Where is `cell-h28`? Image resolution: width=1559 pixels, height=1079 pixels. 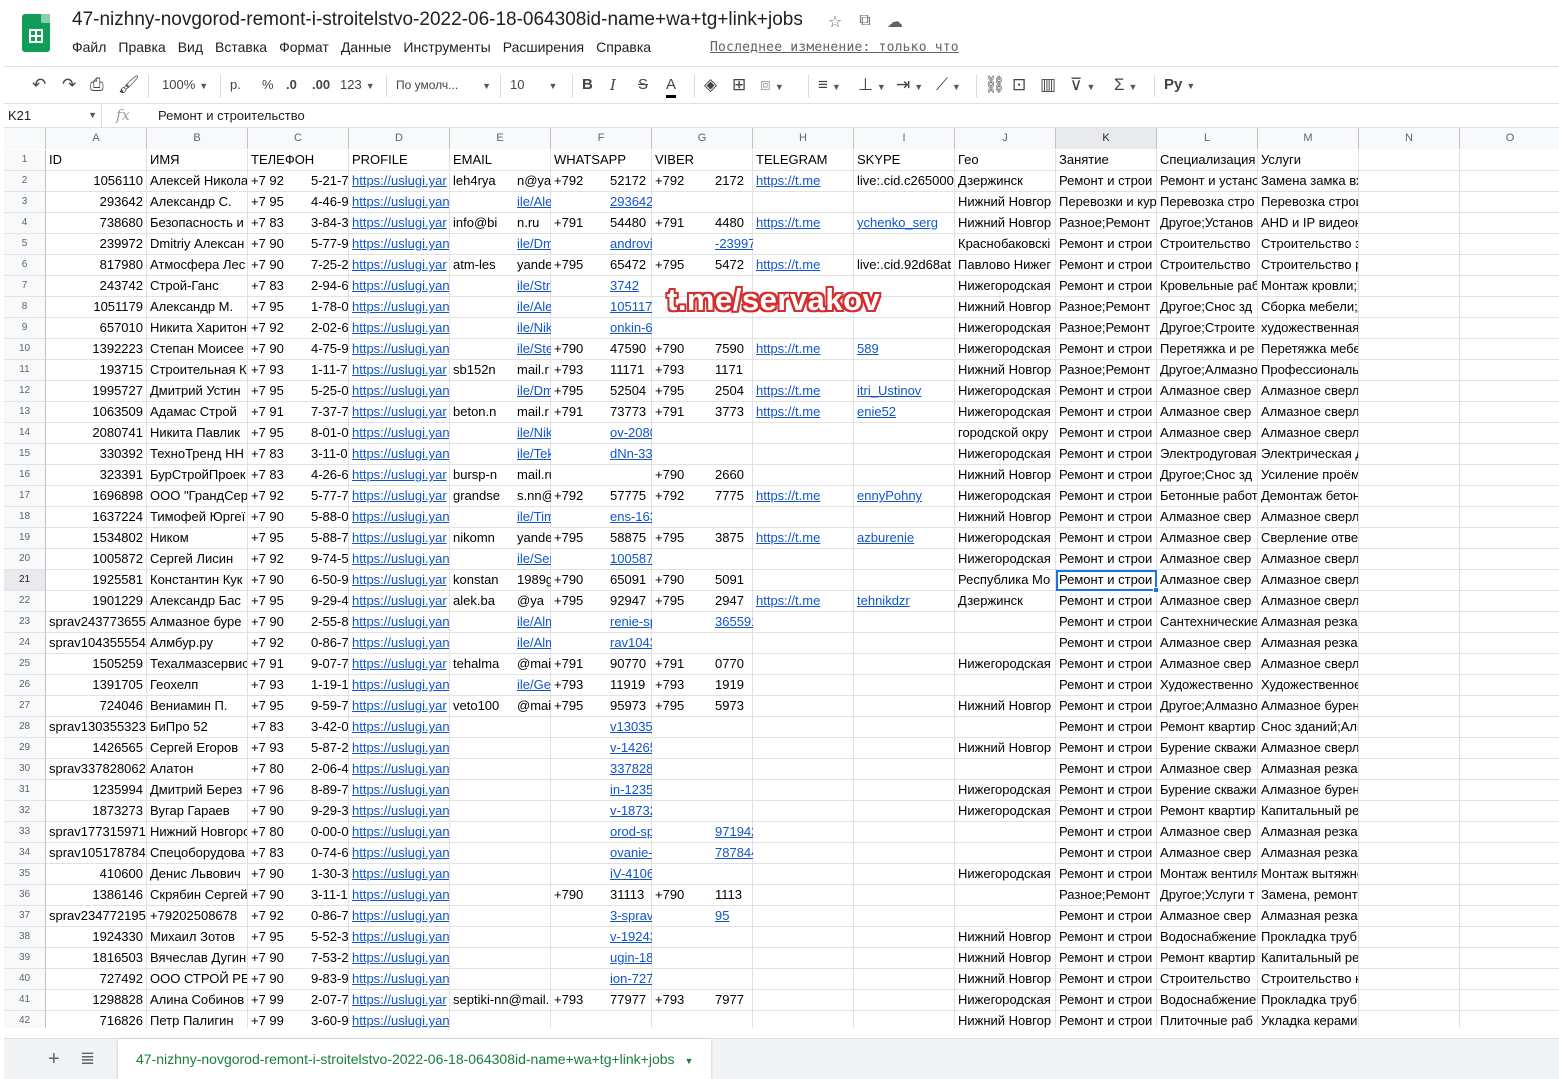 cell-h28 is located at coordinates (803, 727).